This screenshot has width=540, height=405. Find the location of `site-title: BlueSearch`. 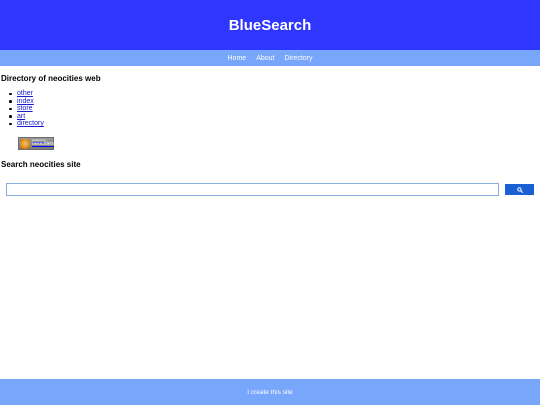

site-title: BlueSearch is located at coordinates (270, 25).